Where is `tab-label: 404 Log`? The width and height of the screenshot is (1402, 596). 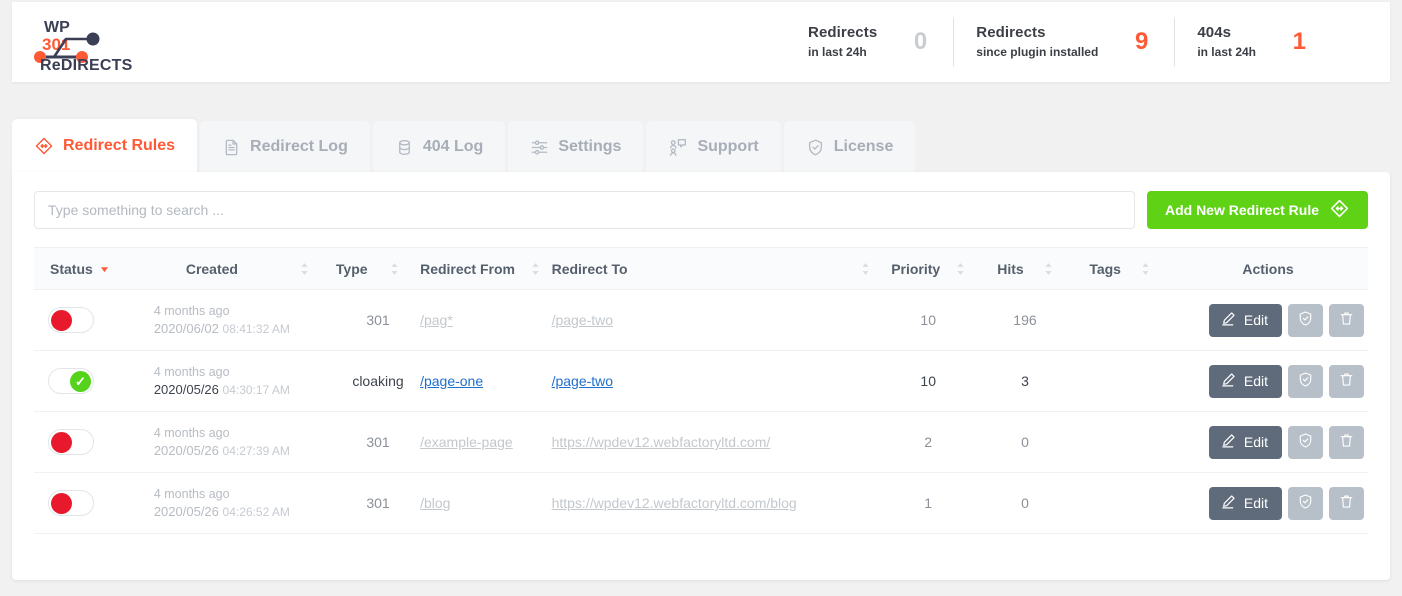
tab-label: 404 Log is located at coordinates (453, 146).